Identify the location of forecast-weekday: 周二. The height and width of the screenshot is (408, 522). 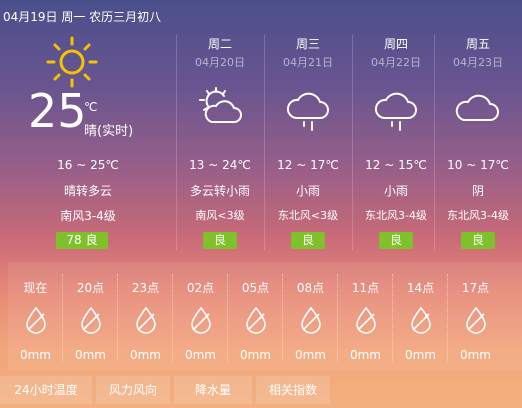
(219, 44).